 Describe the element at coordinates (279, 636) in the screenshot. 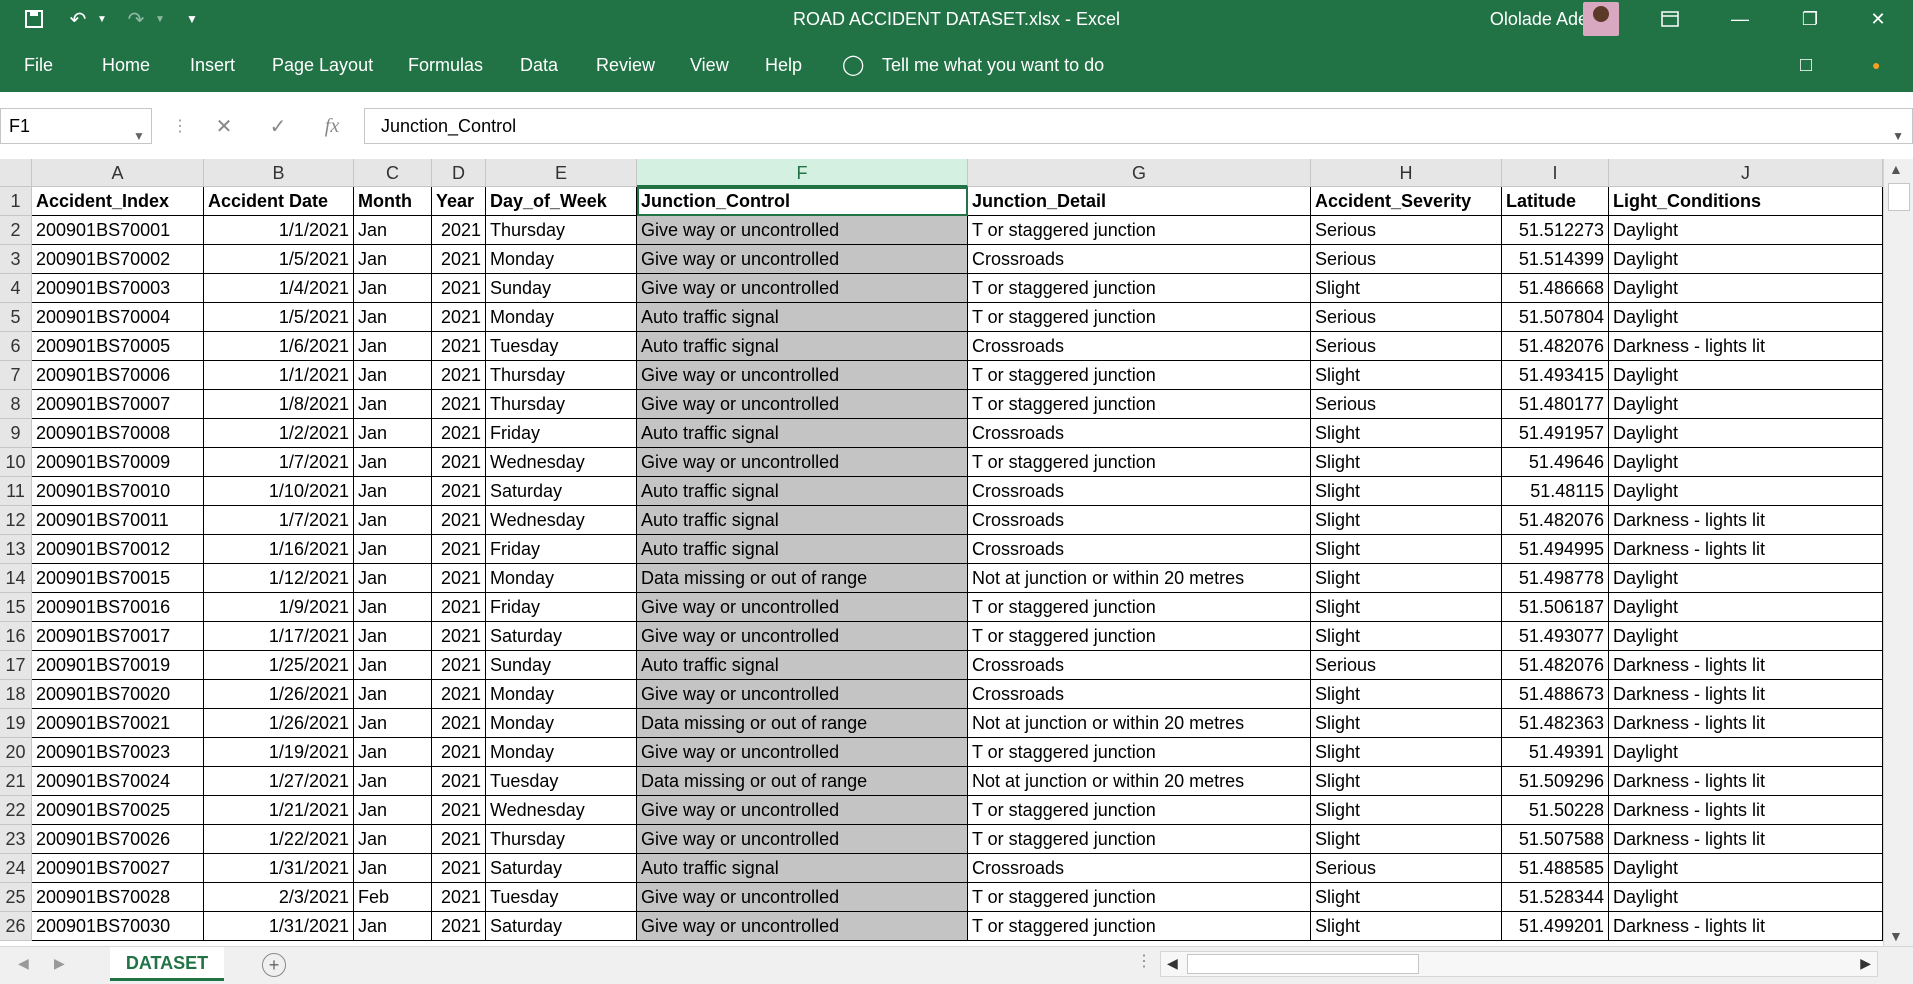

I see `table-cell: 1/17/2021` at that location.